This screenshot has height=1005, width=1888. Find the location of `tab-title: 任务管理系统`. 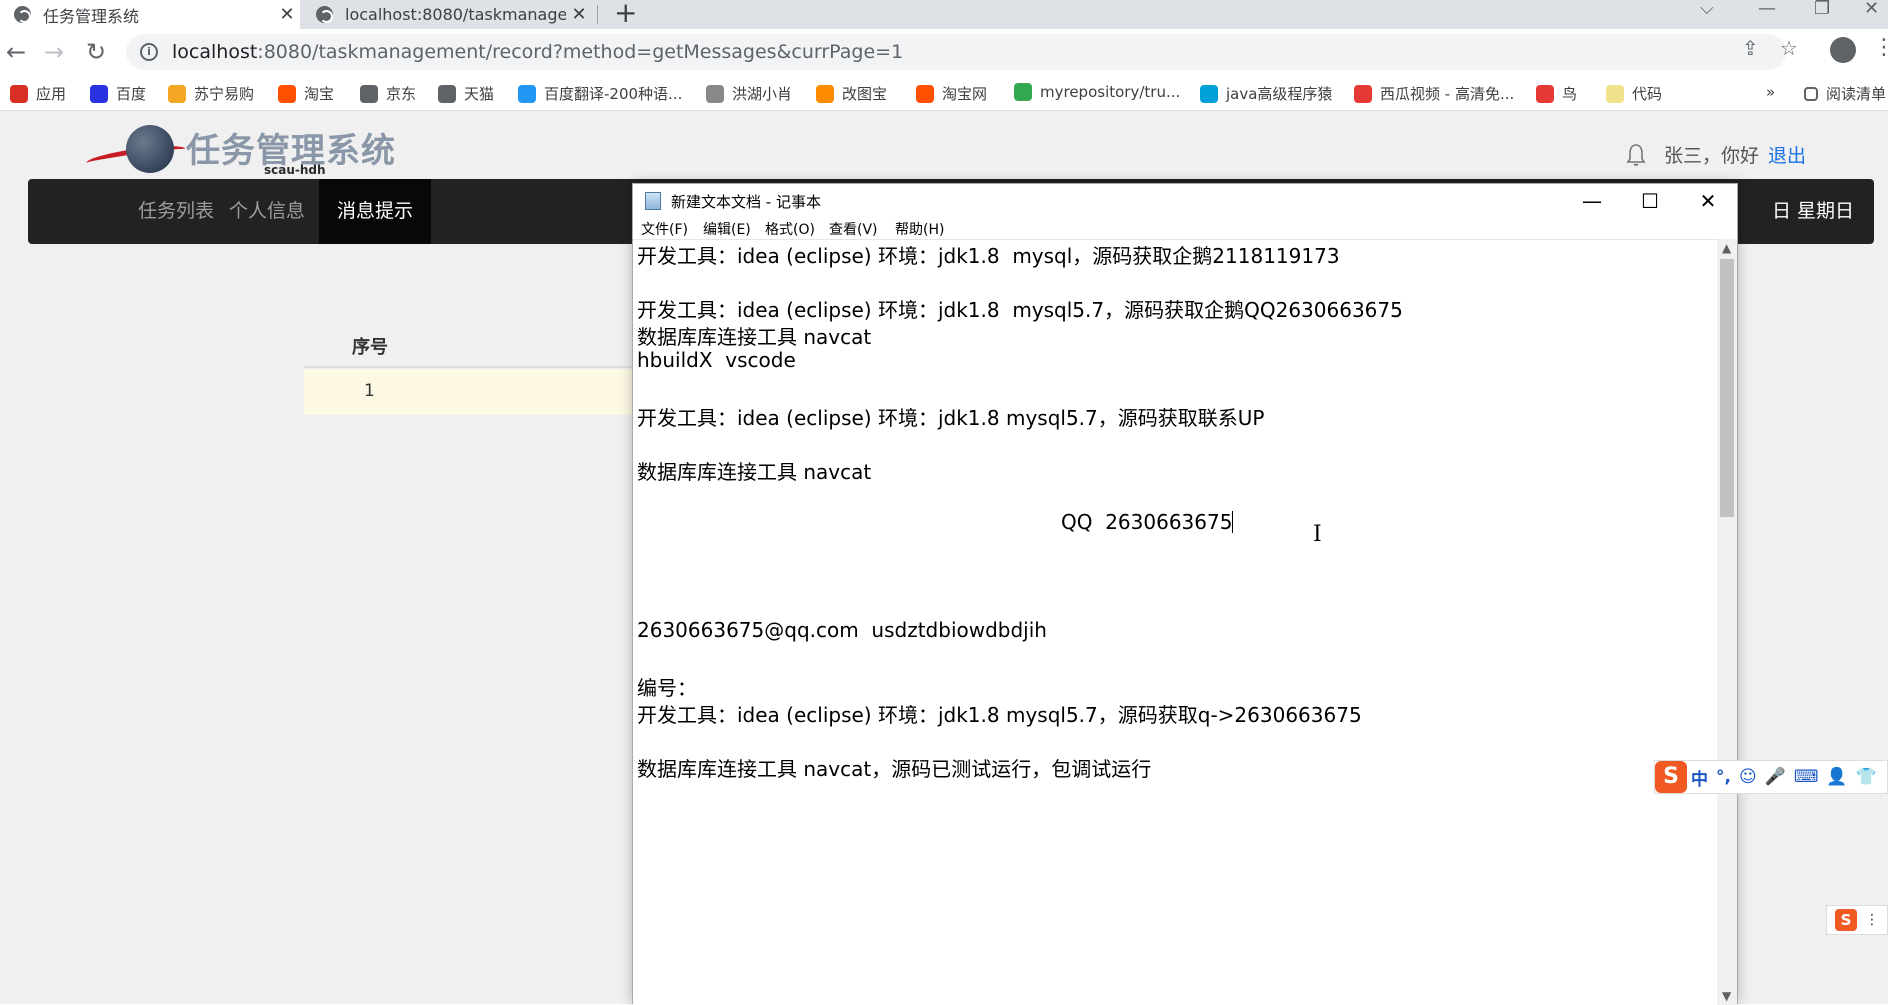

tab-title: 任务管理系统 is located at coordinates (91, 16).